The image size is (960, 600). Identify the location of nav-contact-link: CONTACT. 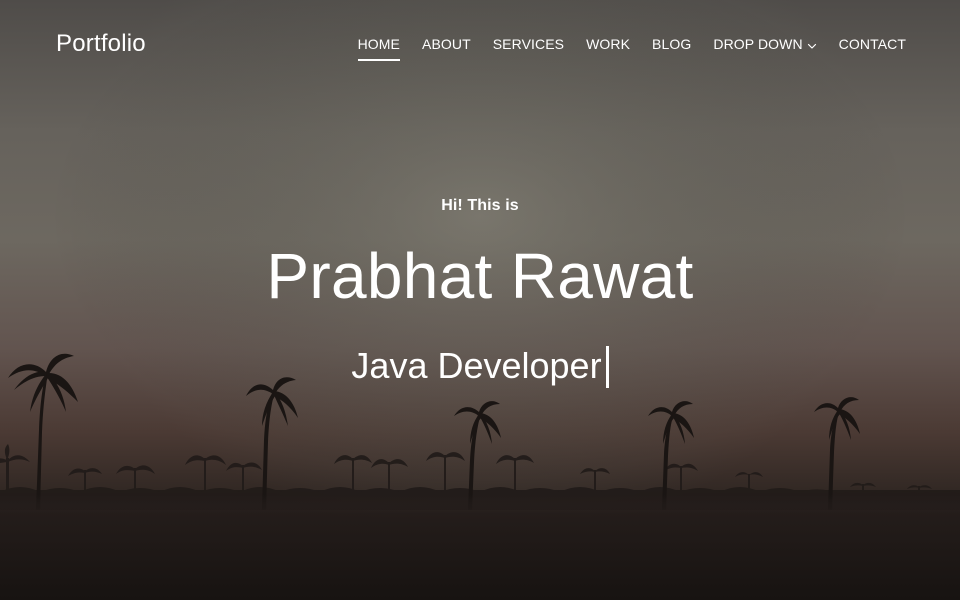
(872, 48).